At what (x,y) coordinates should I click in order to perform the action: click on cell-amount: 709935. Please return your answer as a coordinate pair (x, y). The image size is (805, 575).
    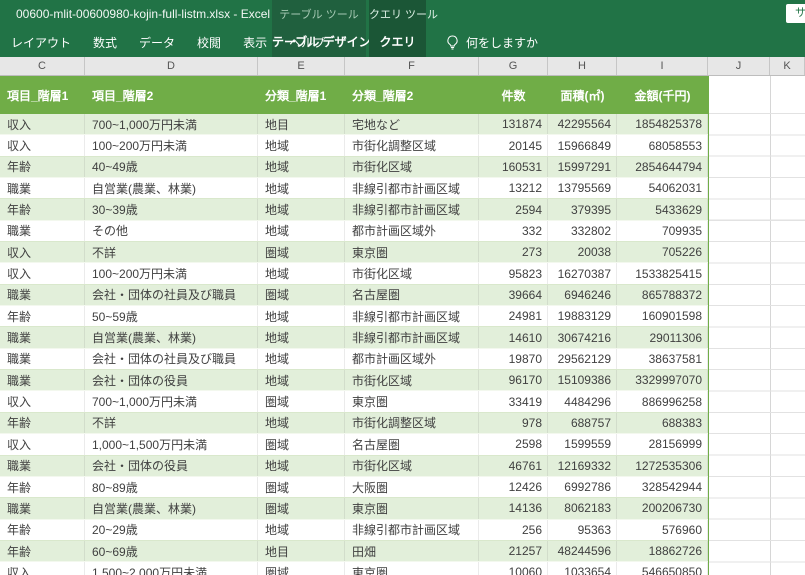
    Looking at the image, I should click on (662, 231).